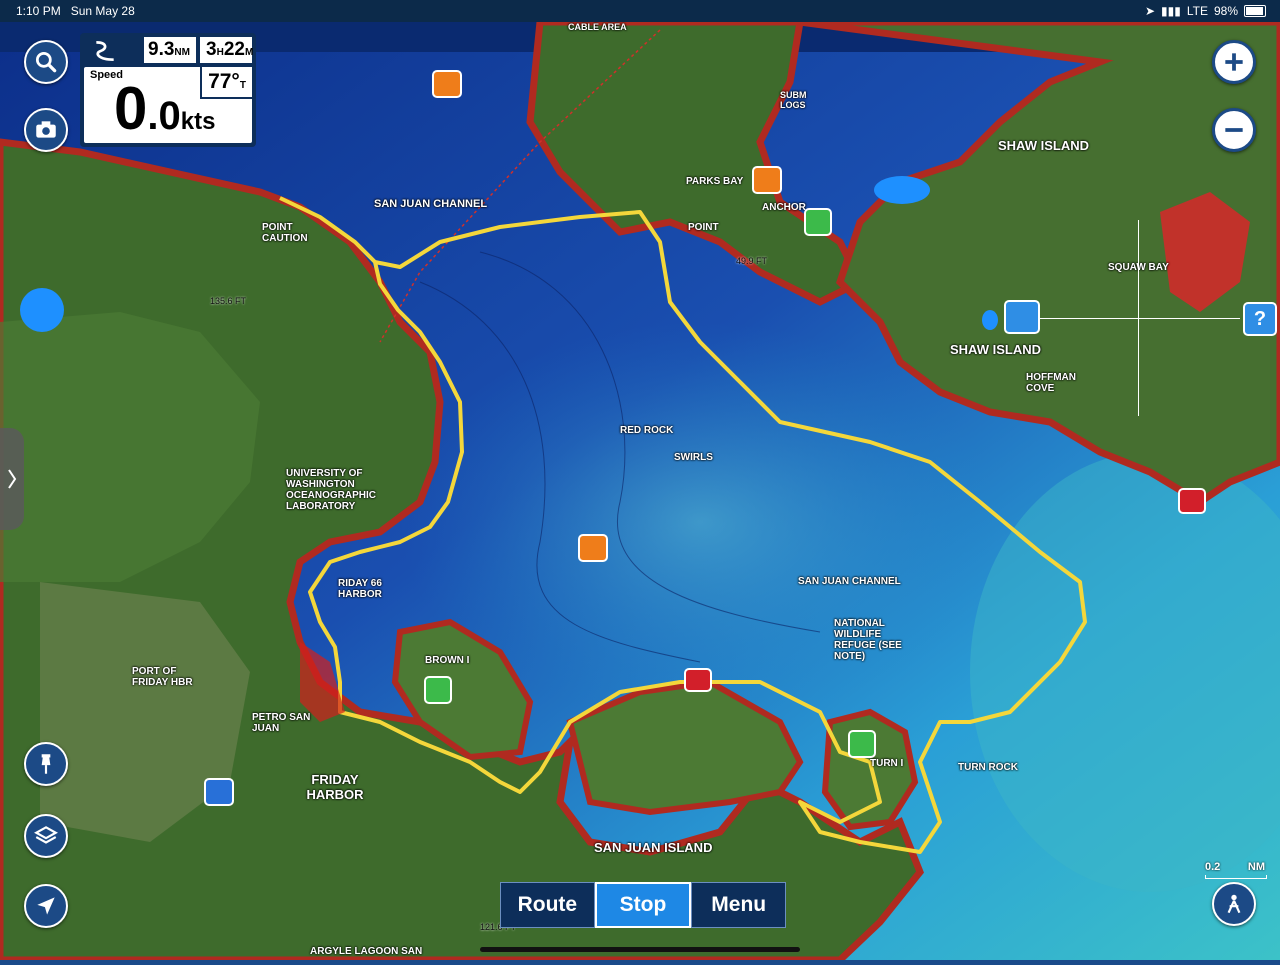  I want to click on camera-button, so click(46, 130).